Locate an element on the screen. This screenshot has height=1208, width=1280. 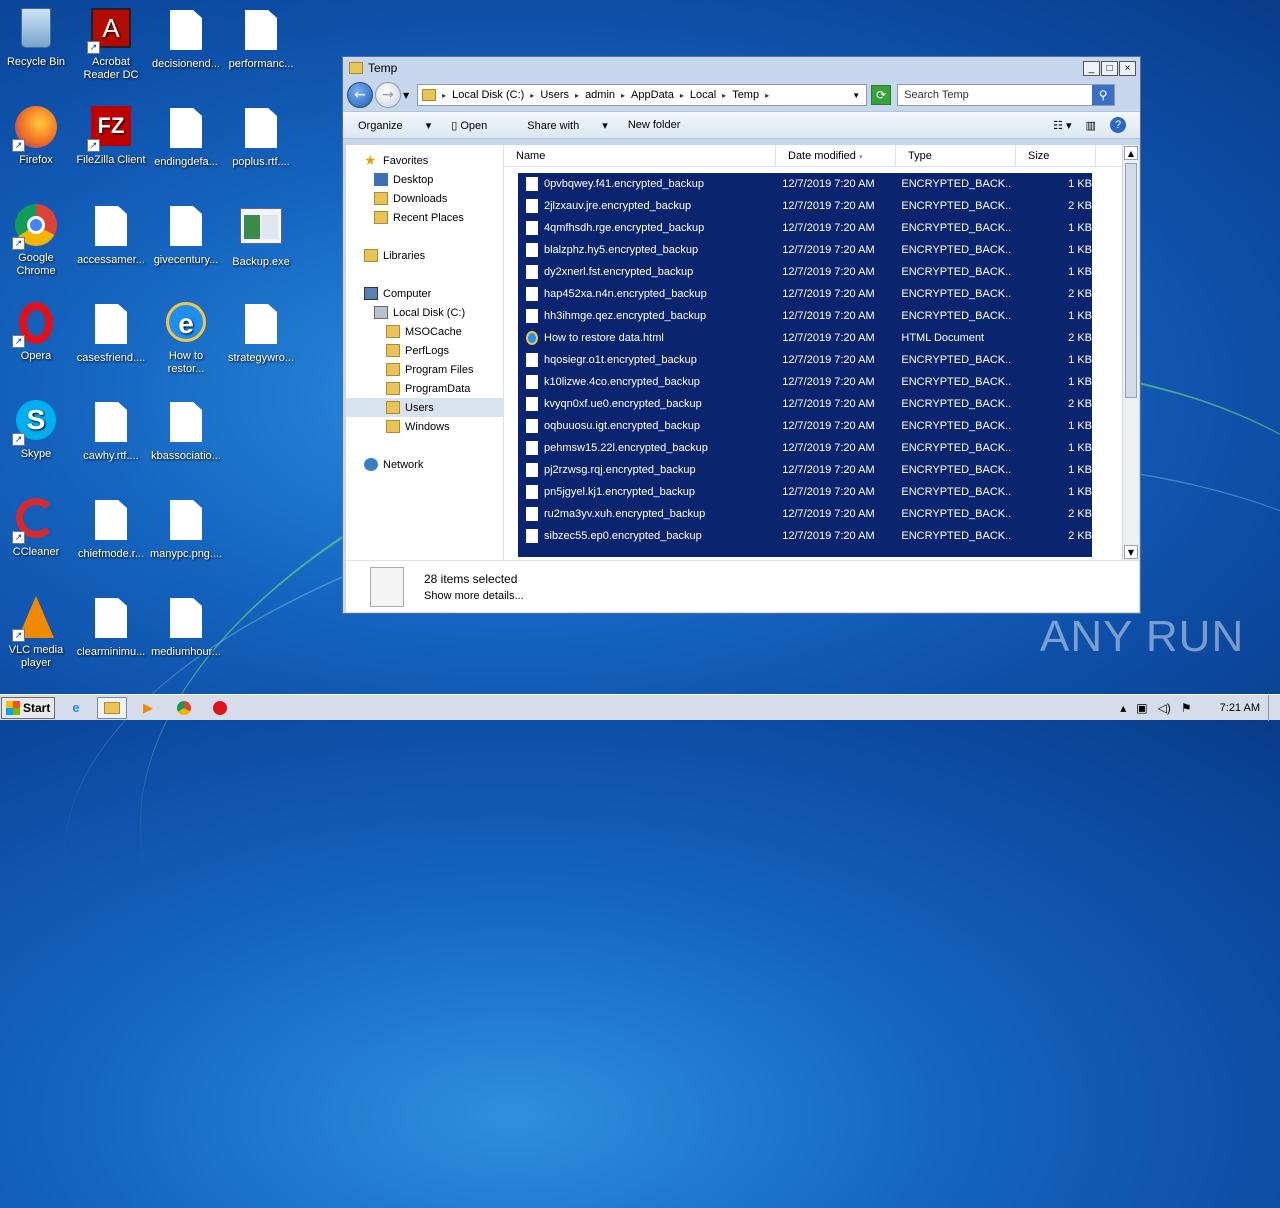
nav-local-disk: Local Disk (C:) is located at coordinates (424, 312).